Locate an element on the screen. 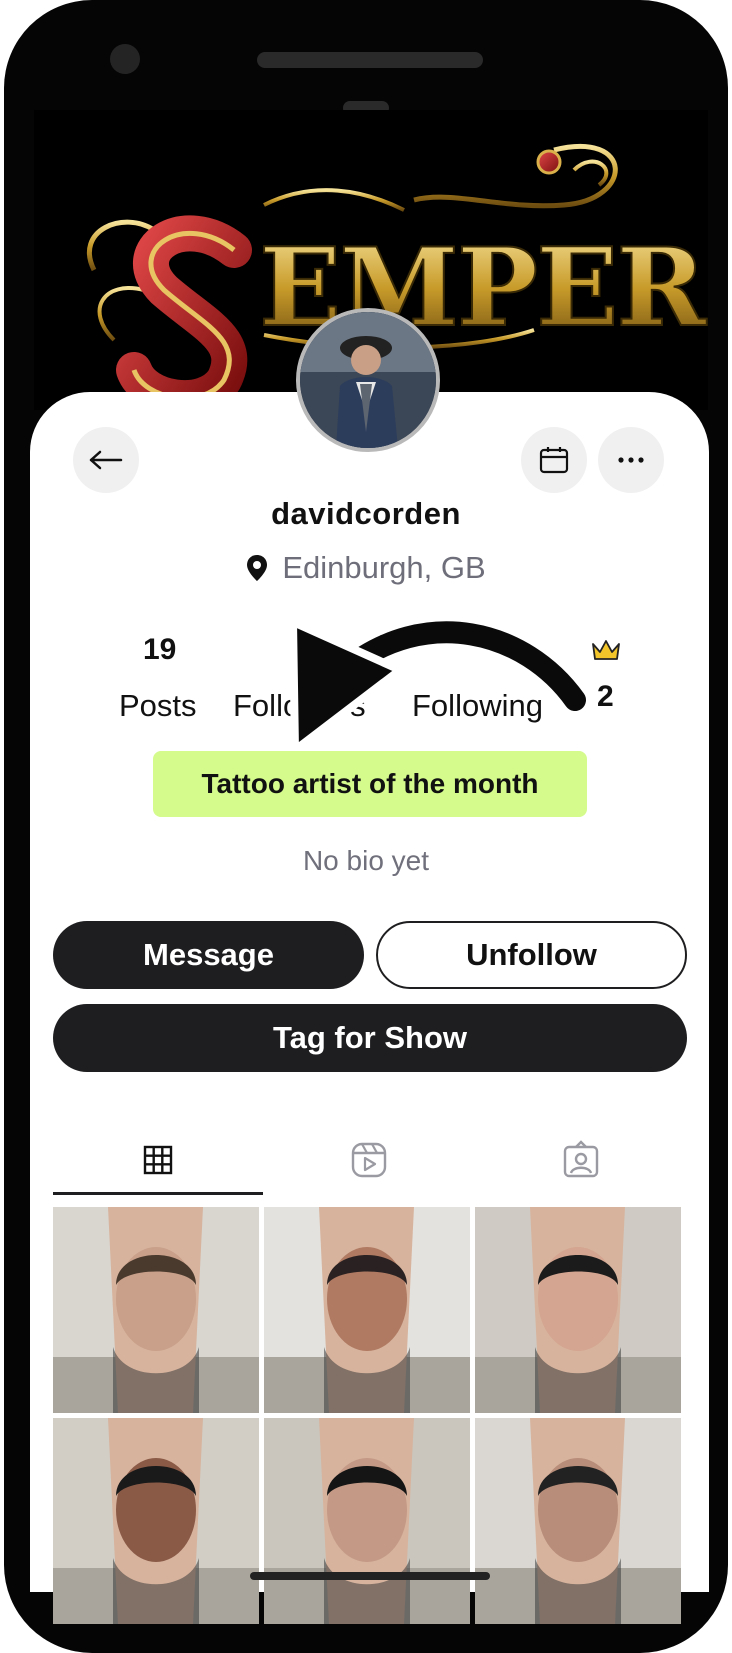 The image size is (732, 1653). back-arrow-icon is located at coordinates (106, 460).